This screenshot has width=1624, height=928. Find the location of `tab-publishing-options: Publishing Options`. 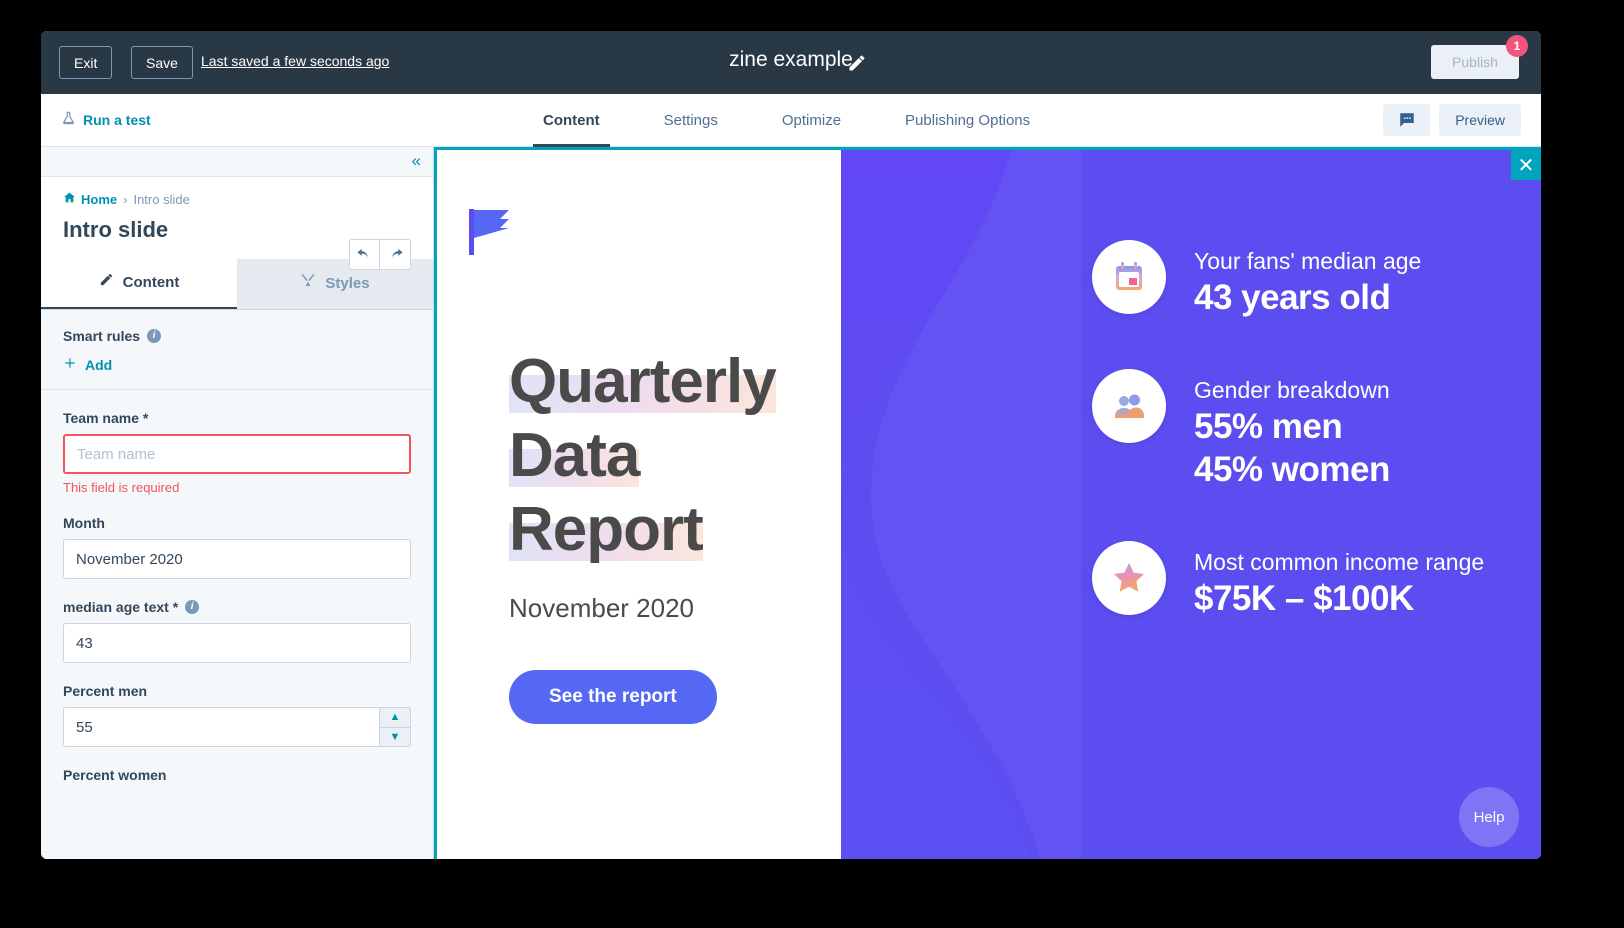

tab-publishing-options: Publishing Options is located at coordinates (967, 120).